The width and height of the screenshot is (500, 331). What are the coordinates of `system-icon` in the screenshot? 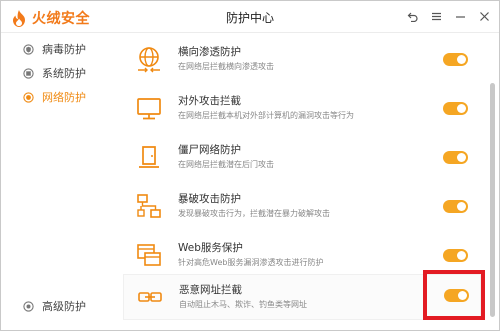 It's located at (28, 73).